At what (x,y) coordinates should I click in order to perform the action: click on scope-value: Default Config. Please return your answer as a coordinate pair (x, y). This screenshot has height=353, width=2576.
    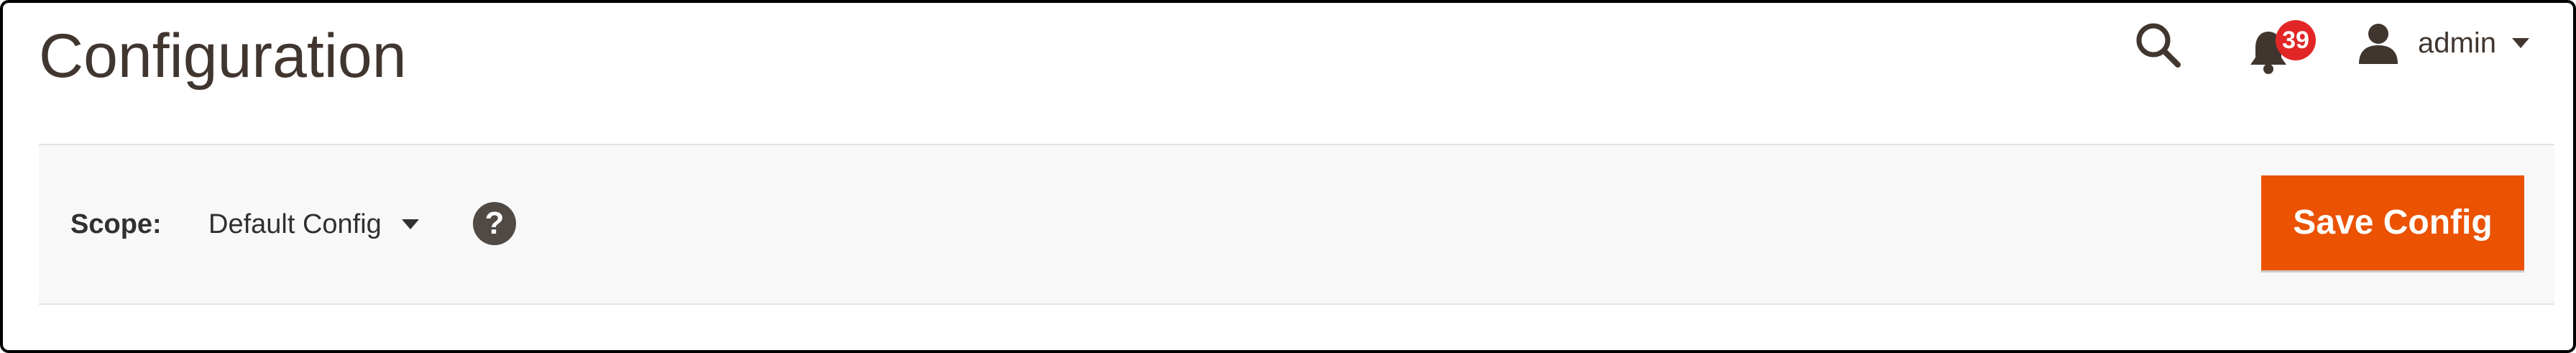
    Looking at the image, I should click on (295, 224).